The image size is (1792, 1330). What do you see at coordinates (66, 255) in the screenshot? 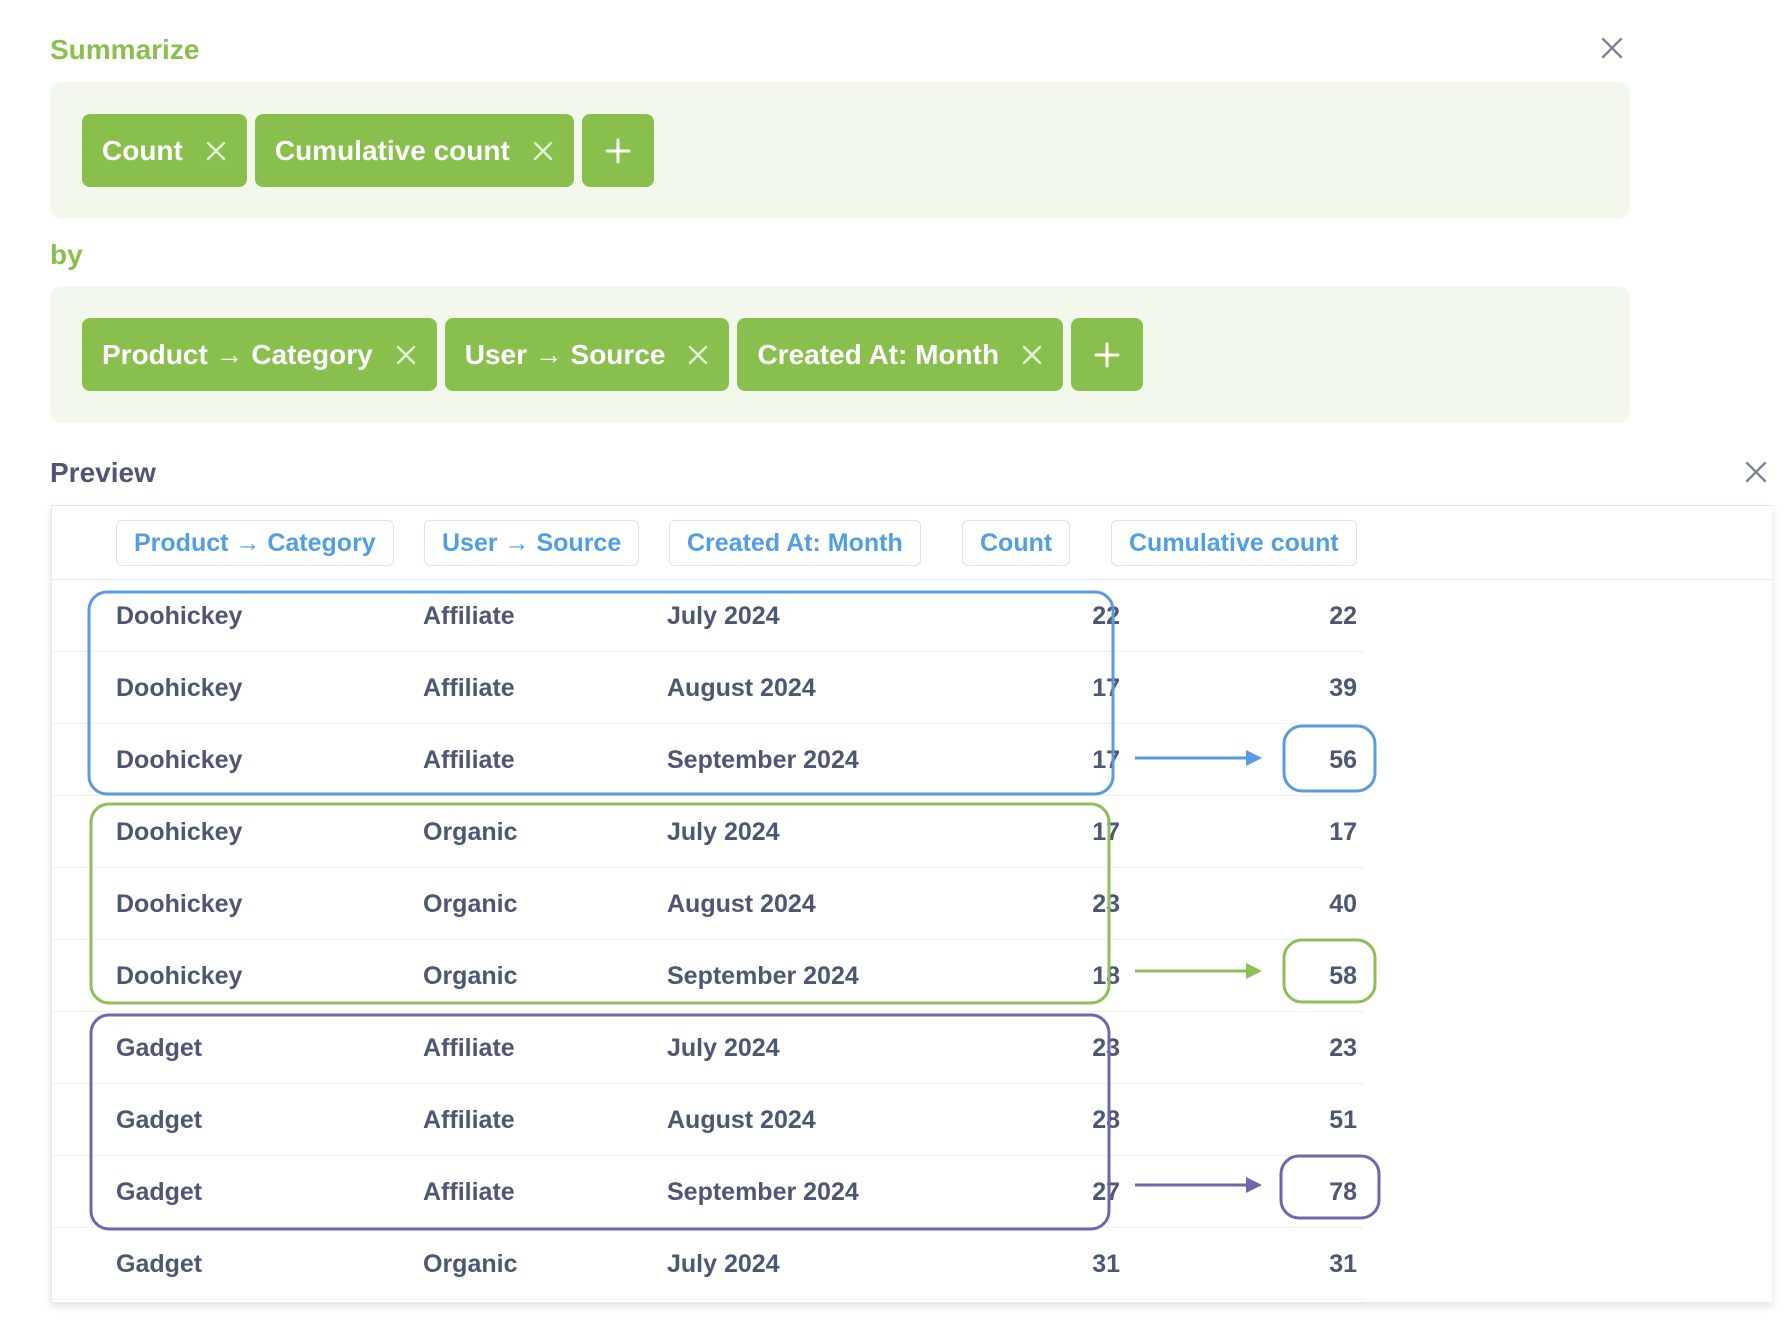
I see `breakout-title: by` at bounding box center [66, 255].